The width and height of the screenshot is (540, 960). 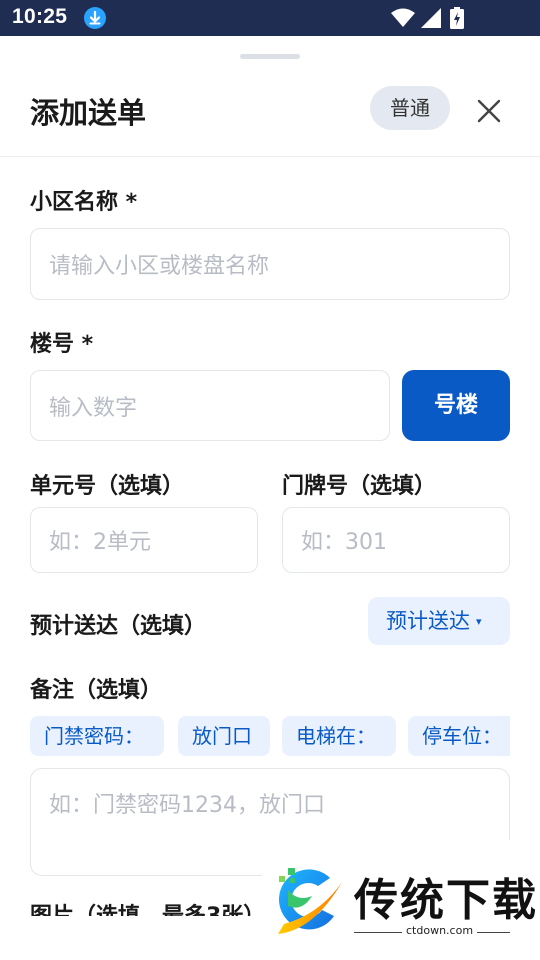 What do you see at coordinates (396, 540) in the screenshot?
I see `door-input: 如：301` at bounding box center [396, 540].